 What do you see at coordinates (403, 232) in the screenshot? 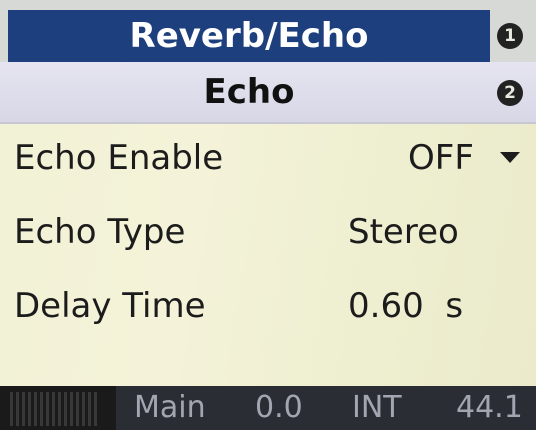
I see `echo-type-value: Stereo` at bounding box center [403, 232].